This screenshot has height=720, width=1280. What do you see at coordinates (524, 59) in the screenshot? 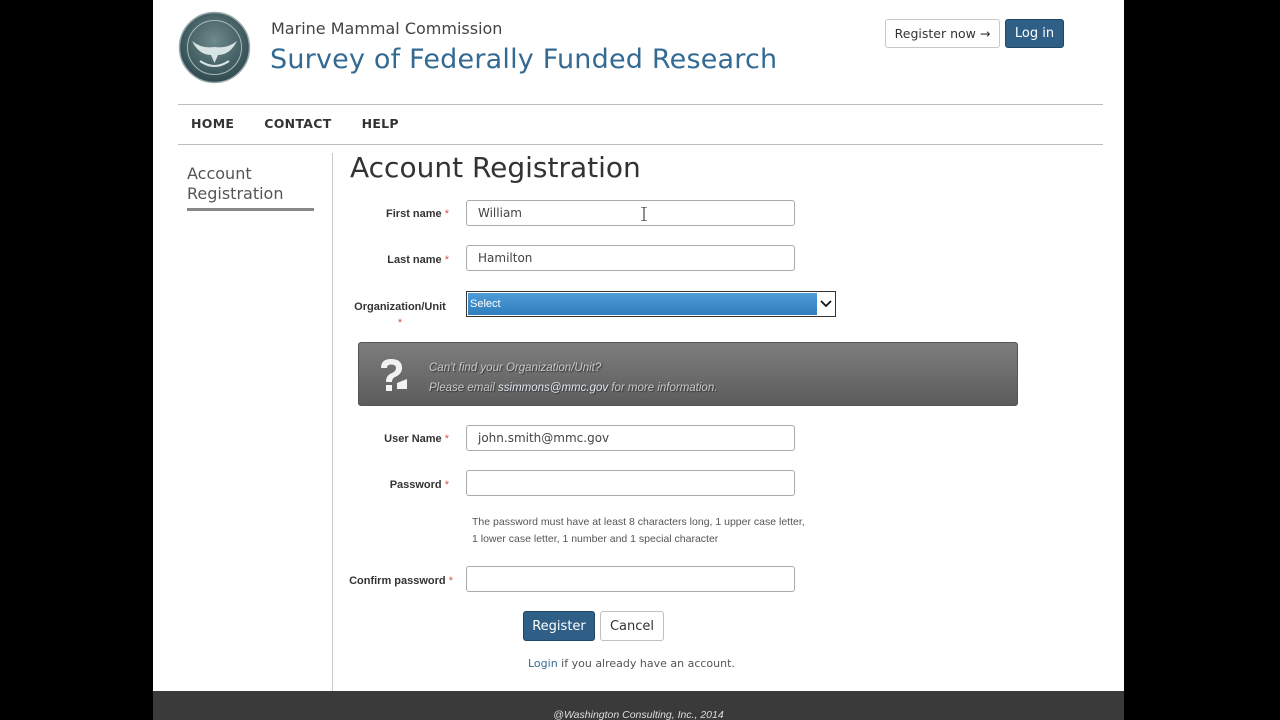
I see `site-title: Survey of Federally Funded Research` at bounding box center [524, 59].